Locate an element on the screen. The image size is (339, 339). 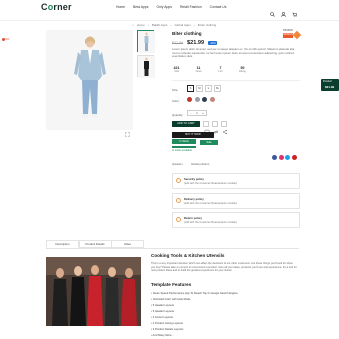
color-label: Color: is located at coordinates (176, 101).